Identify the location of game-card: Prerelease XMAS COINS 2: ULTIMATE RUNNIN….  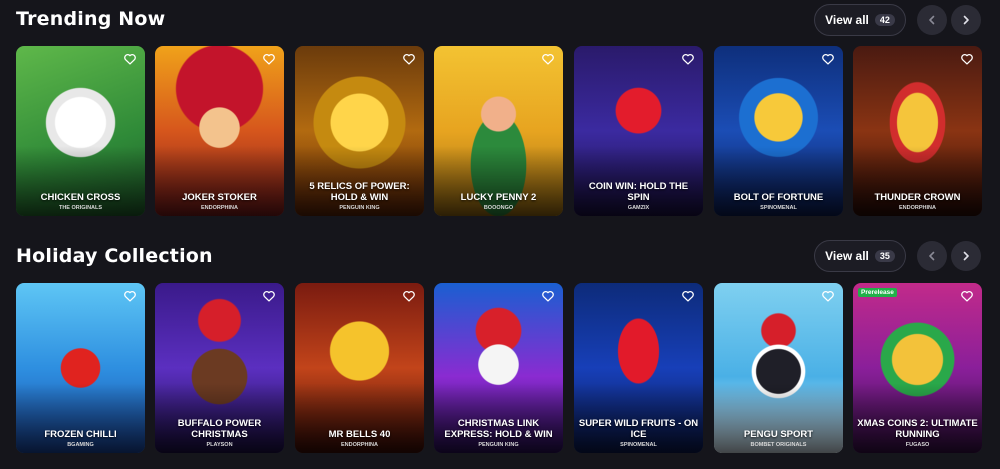
(917, 368).